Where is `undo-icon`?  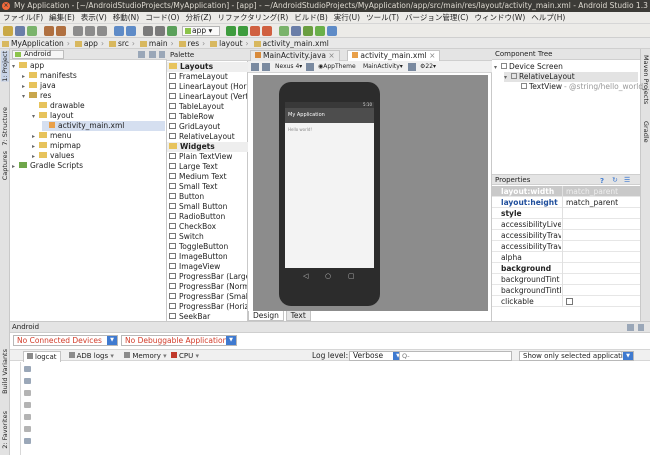 undo-icon is located at coordinates (49, 31).